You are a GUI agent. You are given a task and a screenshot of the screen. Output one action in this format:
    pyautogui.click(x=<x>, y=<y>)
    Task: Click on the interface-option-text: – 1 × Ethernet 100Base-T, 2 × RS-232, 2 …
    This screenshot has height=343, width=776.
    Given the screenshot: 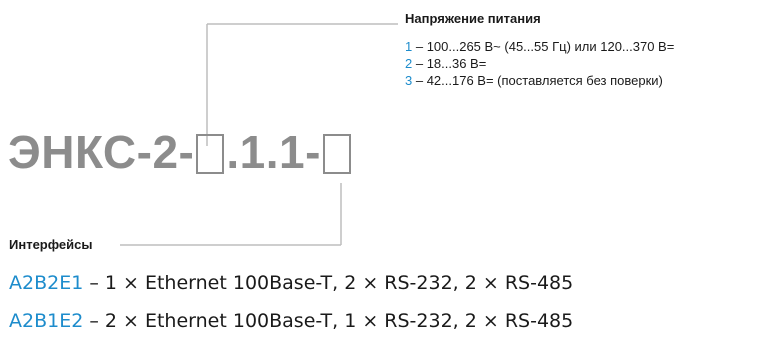 What is the action you would take?
    pyautogui.click(x=328, y=283)
    